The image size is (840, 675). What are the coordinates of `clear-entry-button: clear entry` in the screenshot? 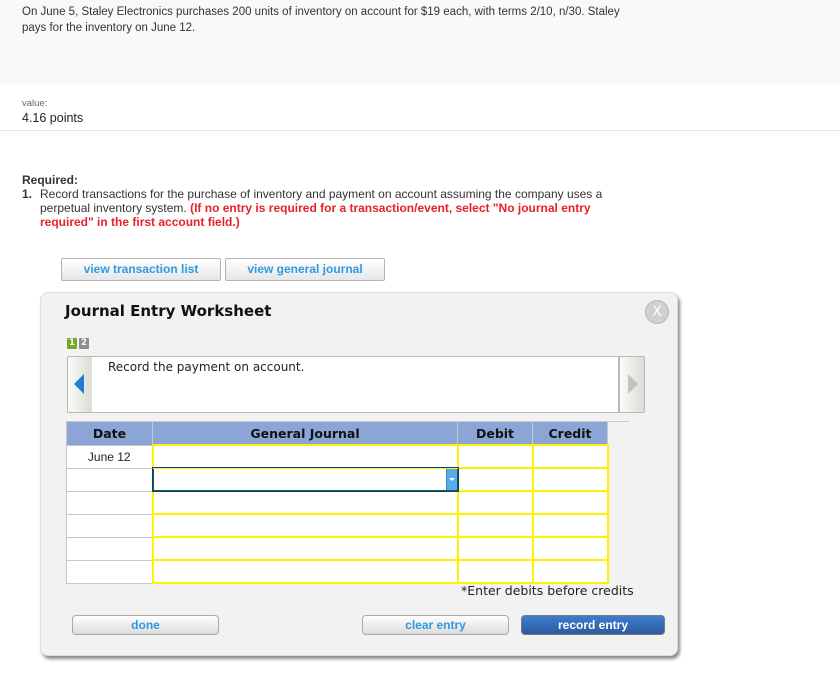 It's located at (435, 625).